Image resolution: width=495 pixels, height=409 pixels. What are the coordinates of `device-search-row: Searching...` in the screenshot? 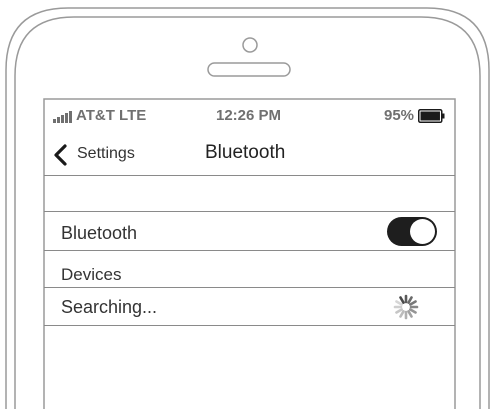 It's located at (249, 306).